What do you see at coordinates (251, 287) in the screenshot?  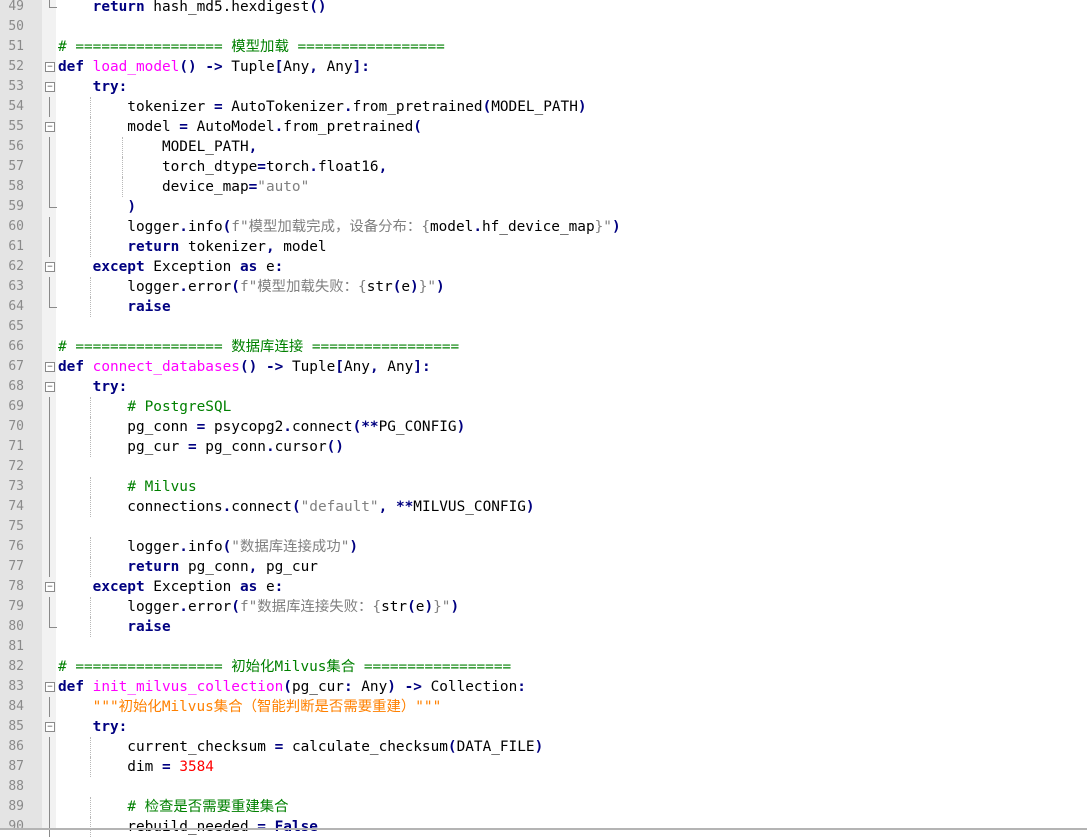 I see `code-text: logger.error(f"模型加载失败：{str(e)}")` at bounding box center [251, 287].